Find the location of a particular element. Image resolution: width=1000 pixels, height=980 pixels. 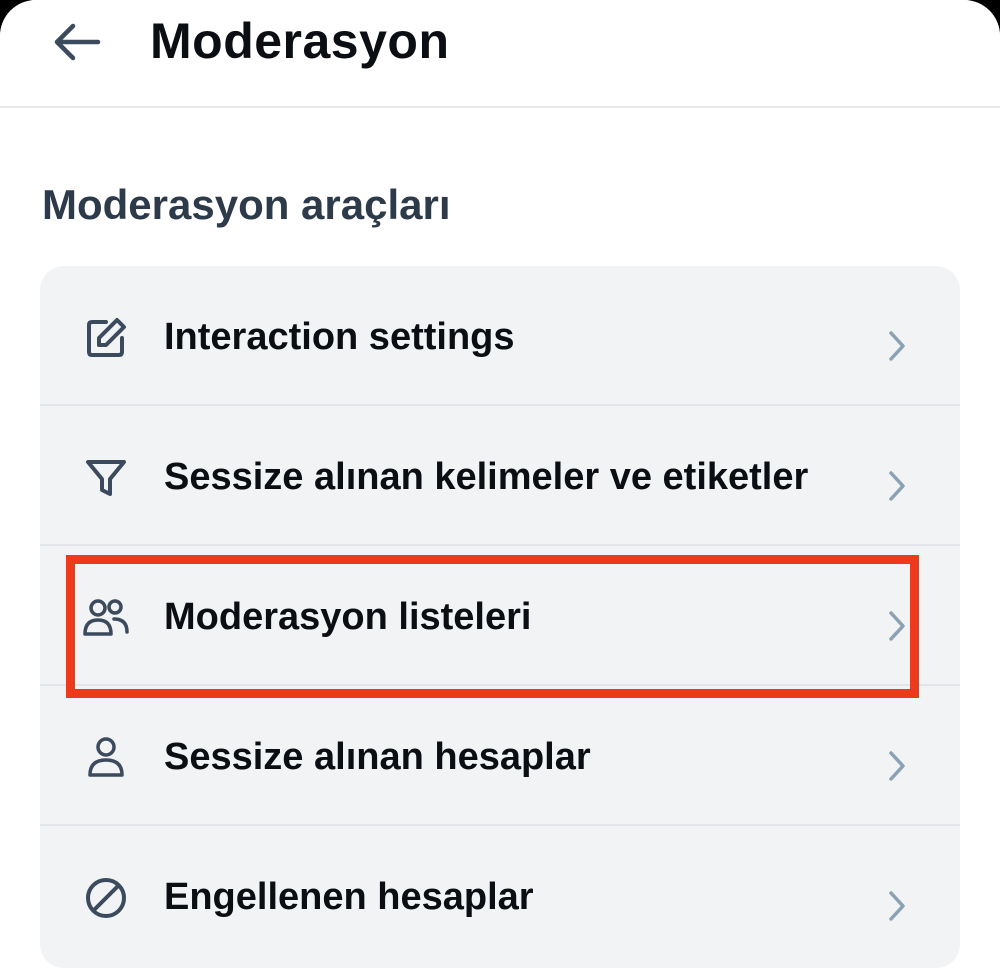

block-icon is located at coordinates (106, 898).